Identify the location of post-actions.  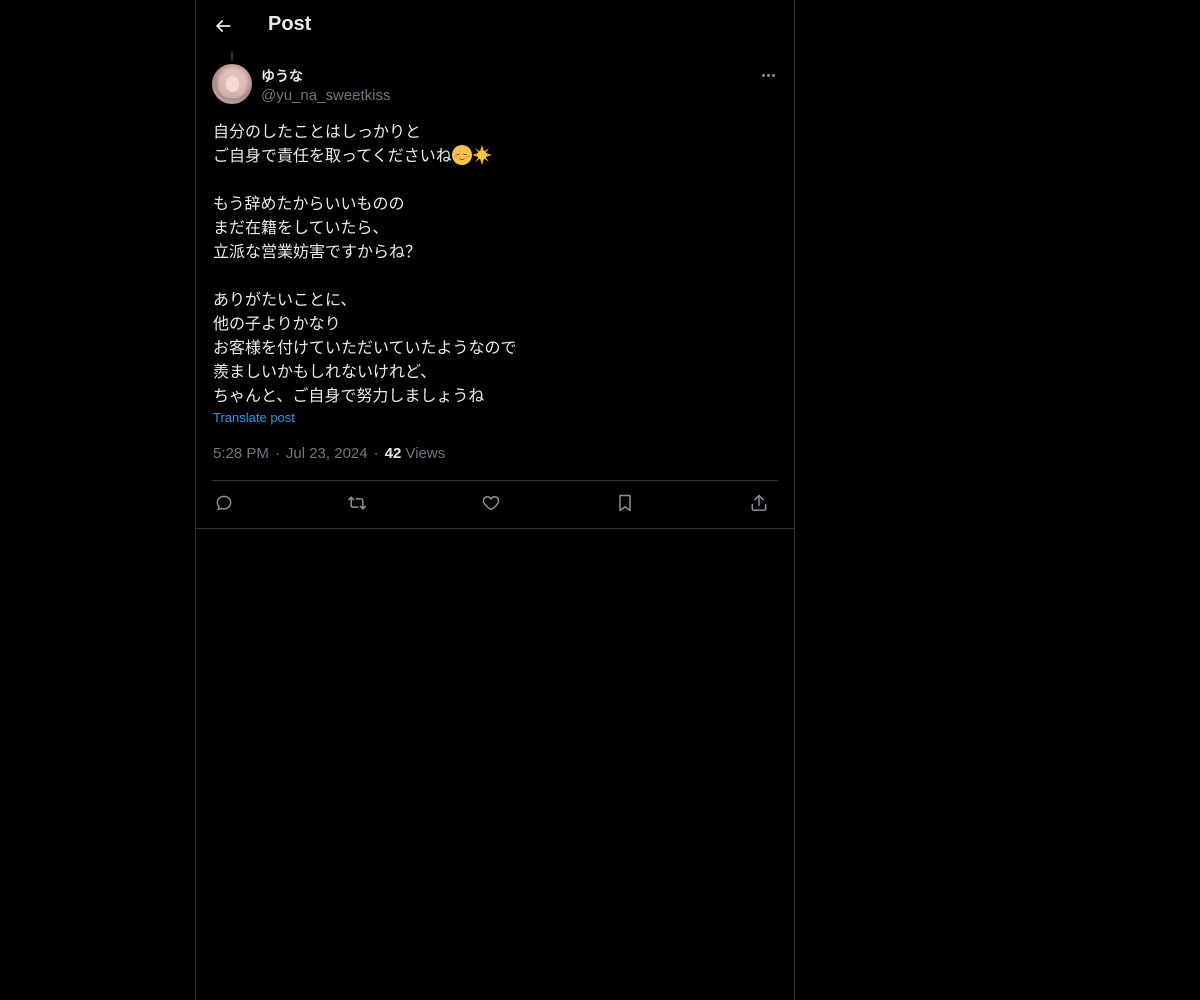
(495, 504).